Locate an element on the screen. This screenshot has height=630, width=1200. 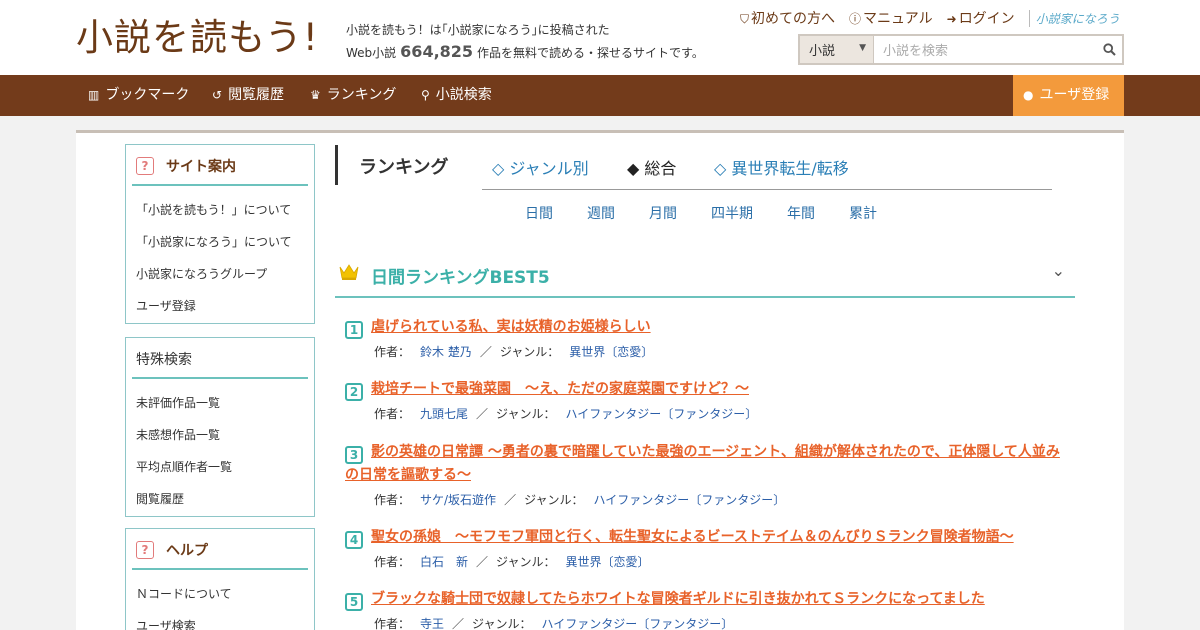
login-link: ➜ ログイン is located at coordinates (981, 18).